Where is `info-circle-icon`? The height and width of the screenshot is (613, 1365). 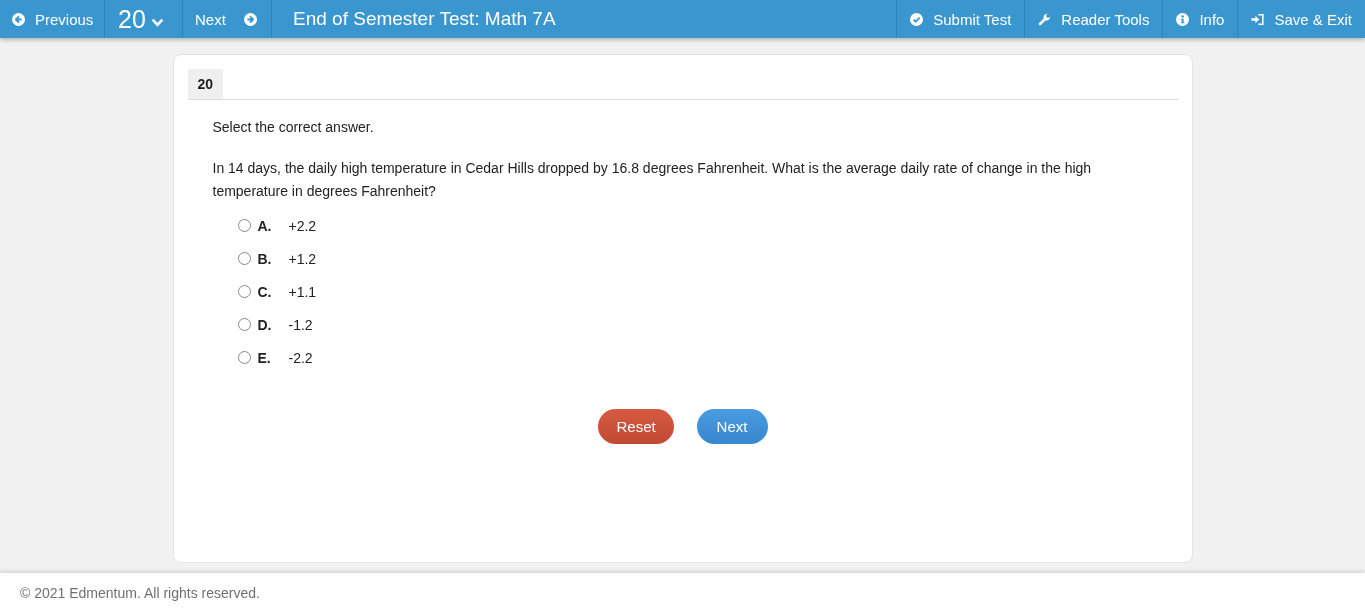 info-circle-icon is located at coordinates (1183, 19).